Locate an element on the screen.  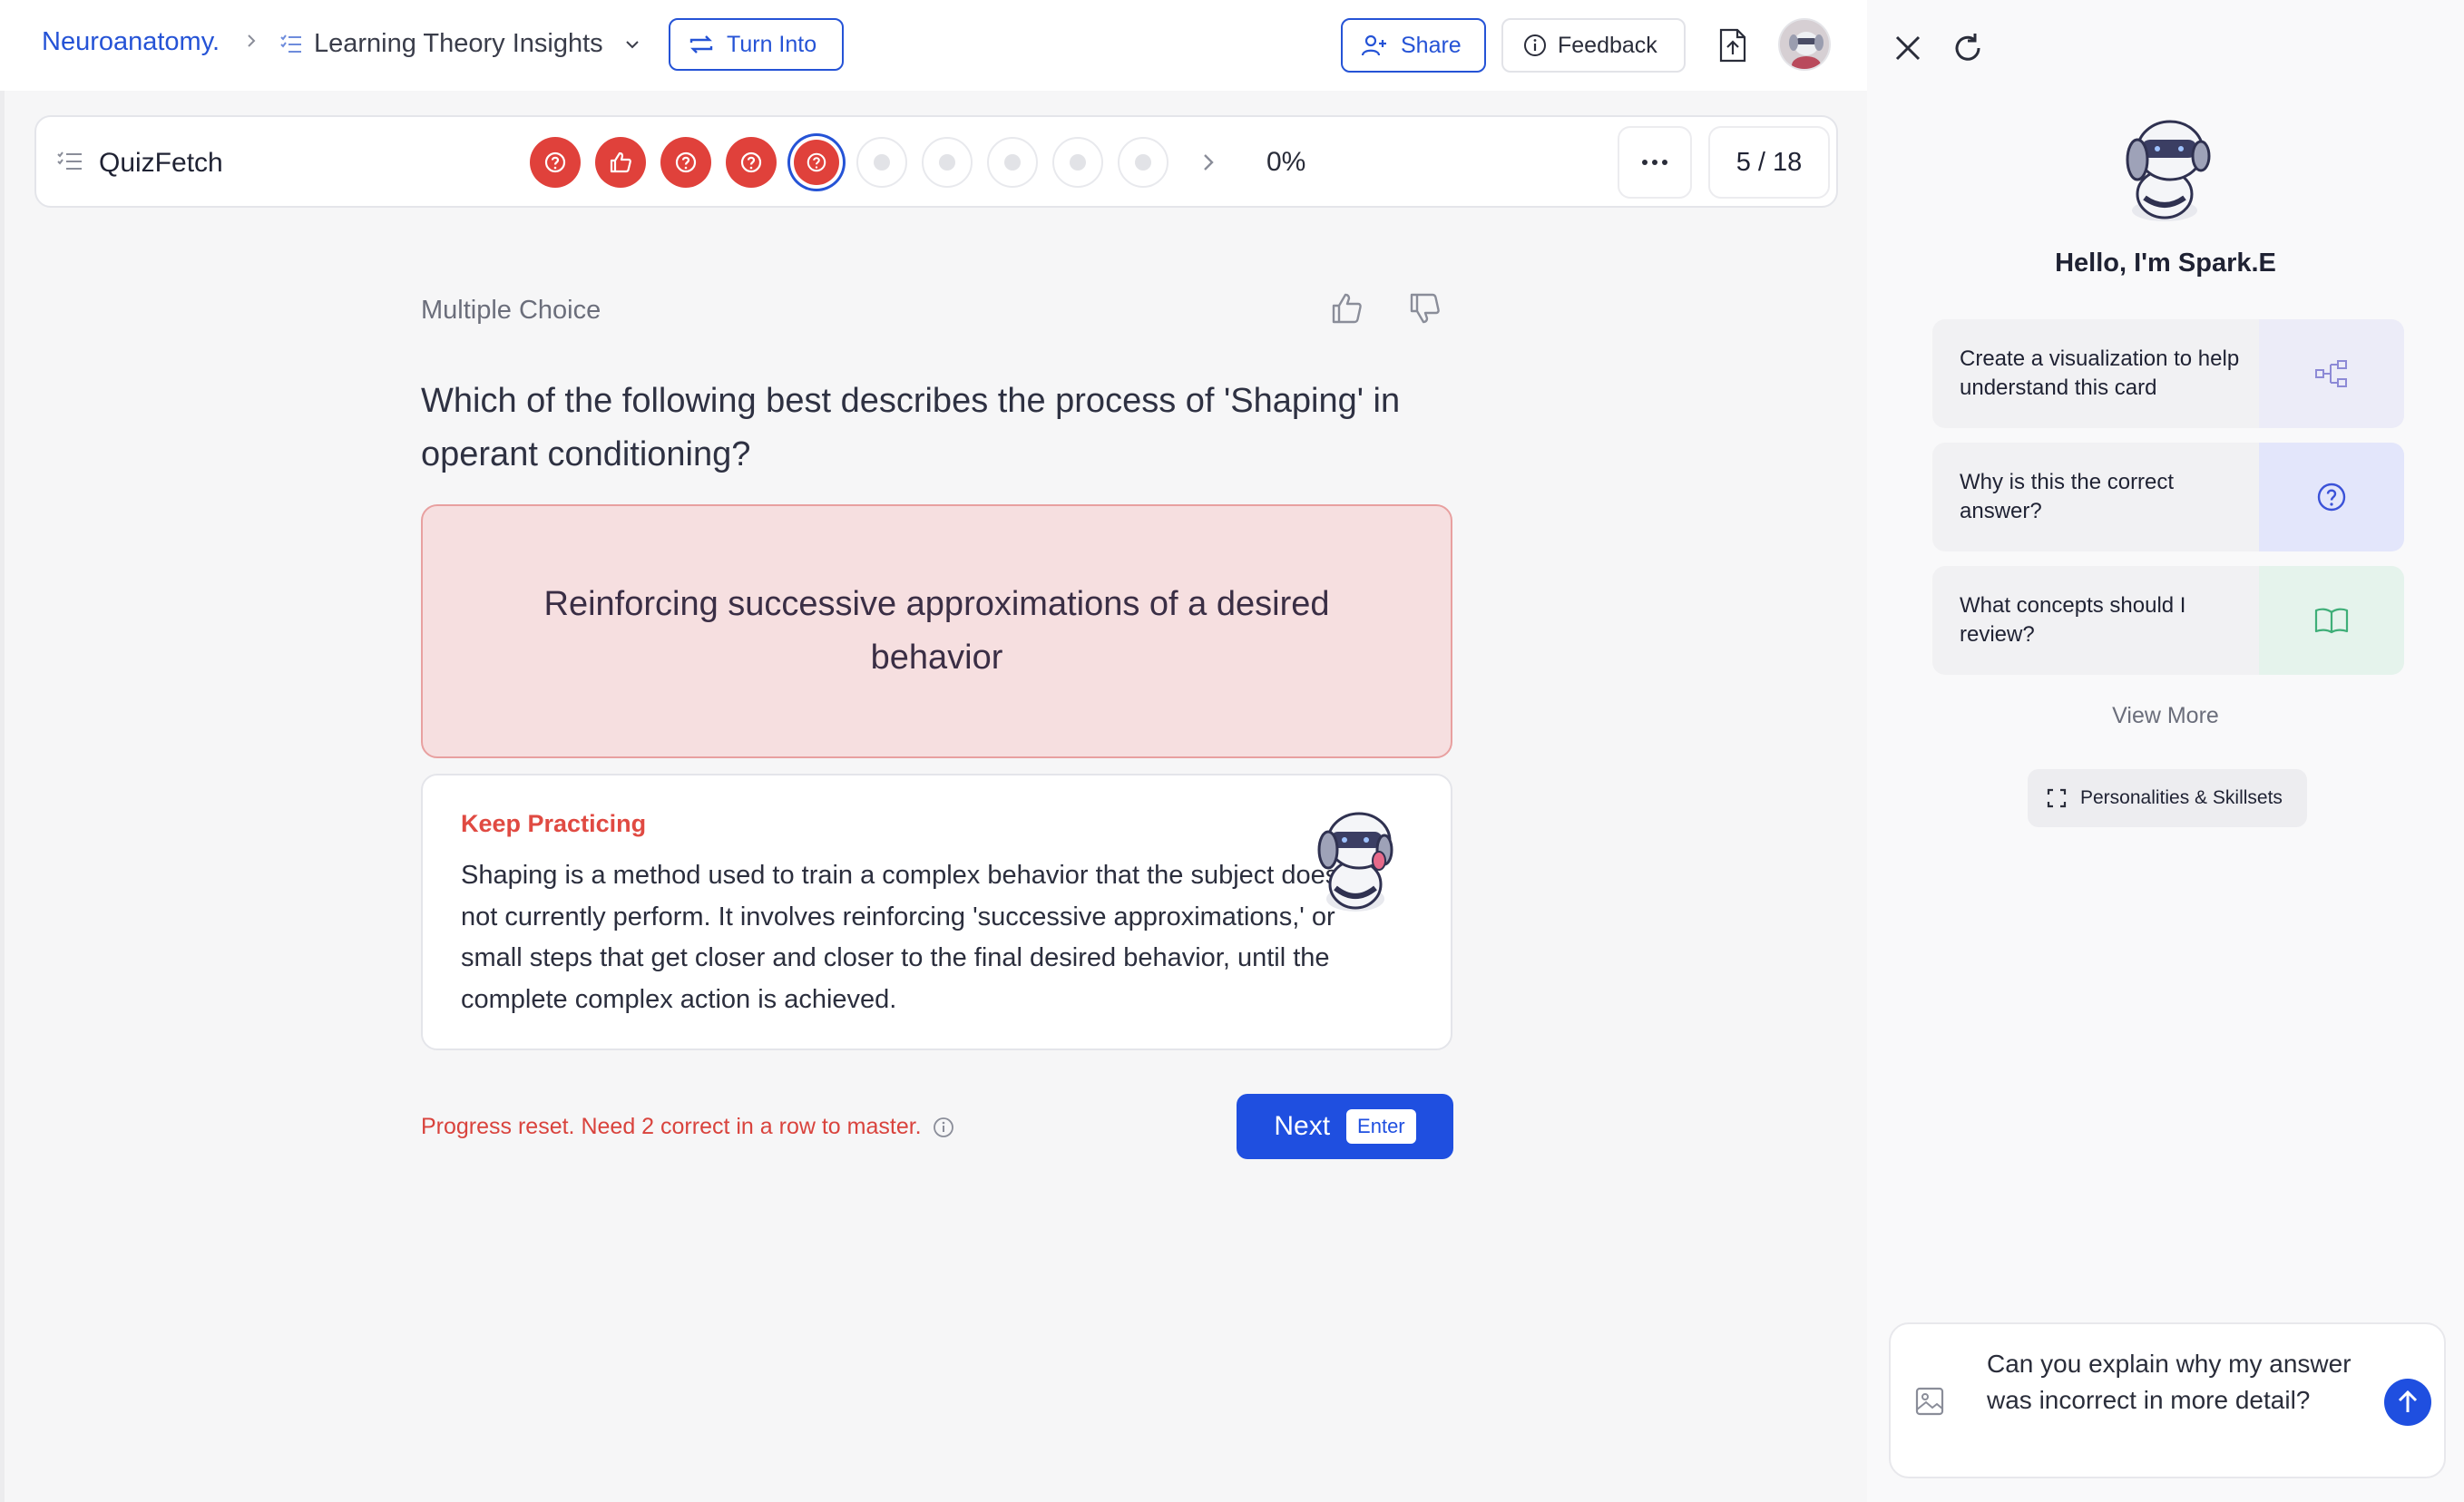
quiz-progress-bar: QuizFetch 0% 5 / 18 is located at coordinates (936, 162).